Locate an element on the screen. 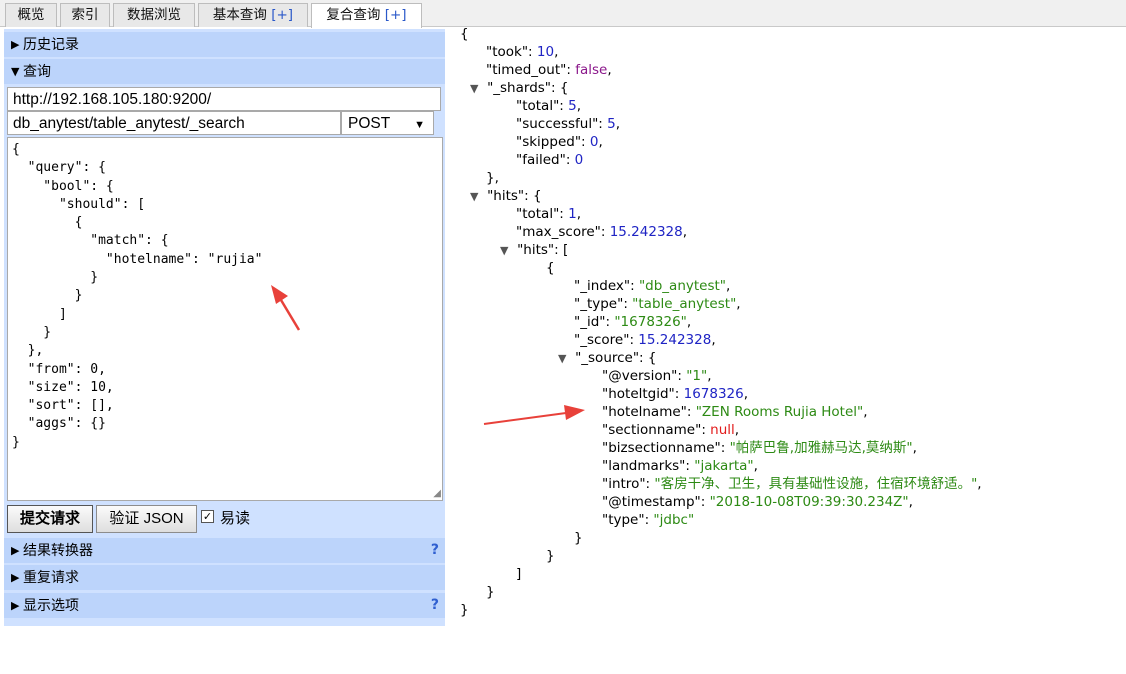  json-value: 1678326 is located at coordinates (713, 394).